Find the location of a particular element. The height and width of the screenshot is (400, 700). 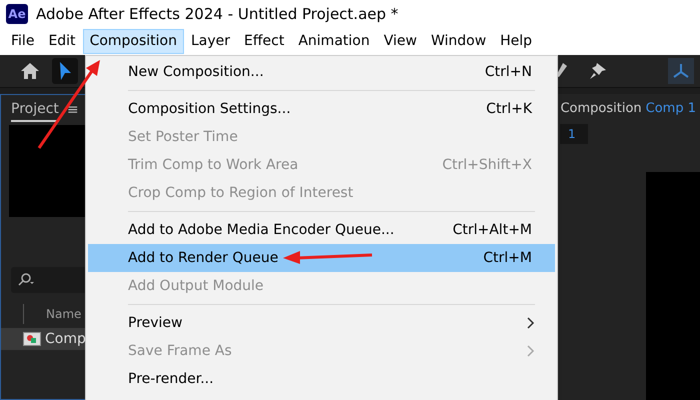

menu-title: View is located at coordinates (400, 41).